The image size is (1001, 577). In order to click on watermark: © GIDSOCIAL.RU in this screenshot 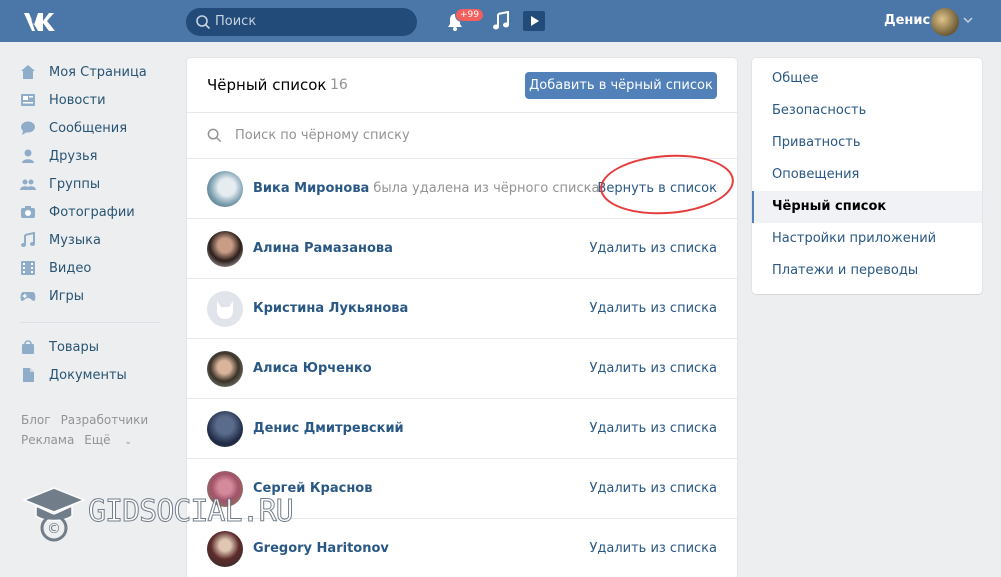, I will do `click(172, 515)`.